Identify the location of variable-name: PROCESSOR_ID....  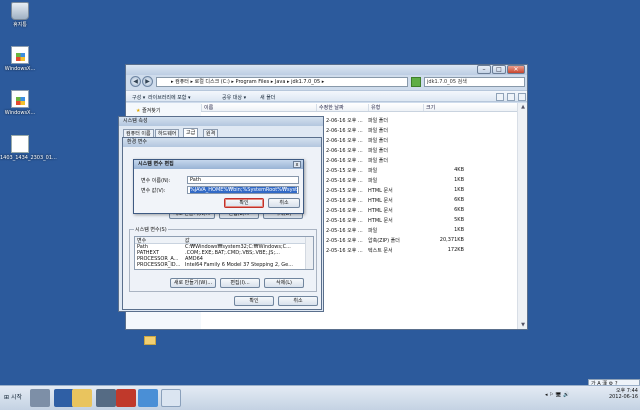
(159, 265).